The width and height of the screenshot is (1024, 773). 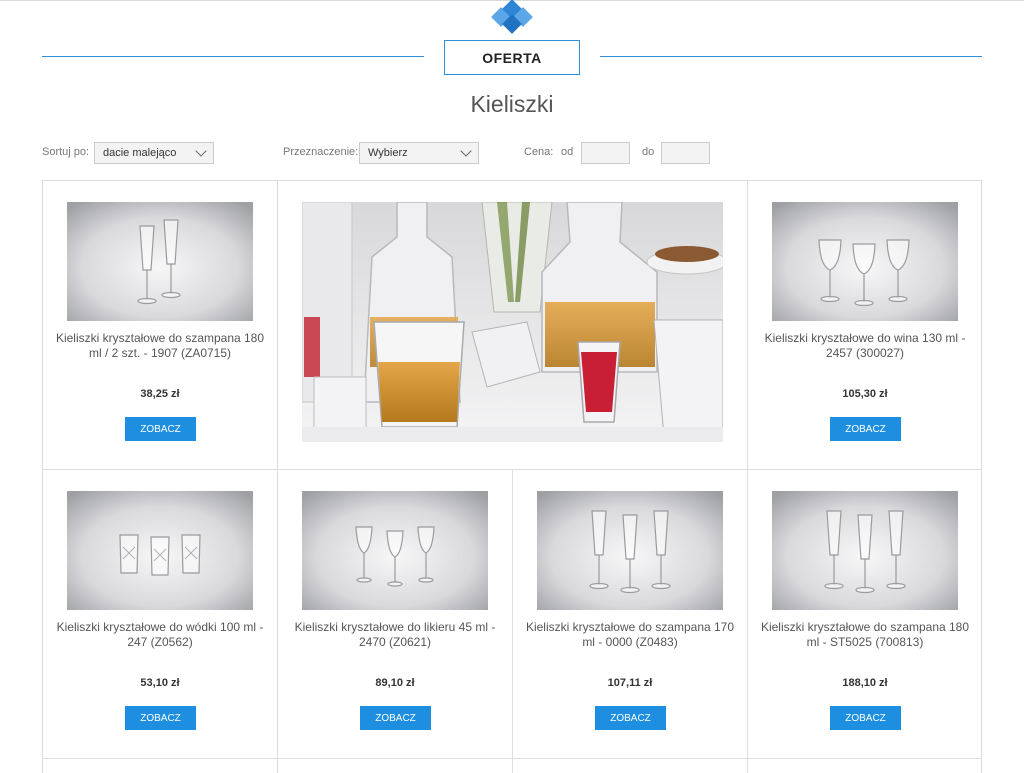 What do you see at coordinates (66, 152) in the screenshot?
I see `sort-label: Sortuj po:` at bounding box center [66, 152].